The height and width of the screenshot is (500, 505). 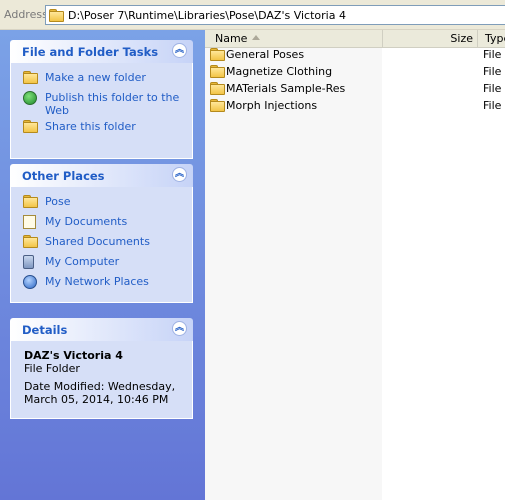 I want to click on place-link-shared-documents: Shared Documents, so click(x=107, y=243).